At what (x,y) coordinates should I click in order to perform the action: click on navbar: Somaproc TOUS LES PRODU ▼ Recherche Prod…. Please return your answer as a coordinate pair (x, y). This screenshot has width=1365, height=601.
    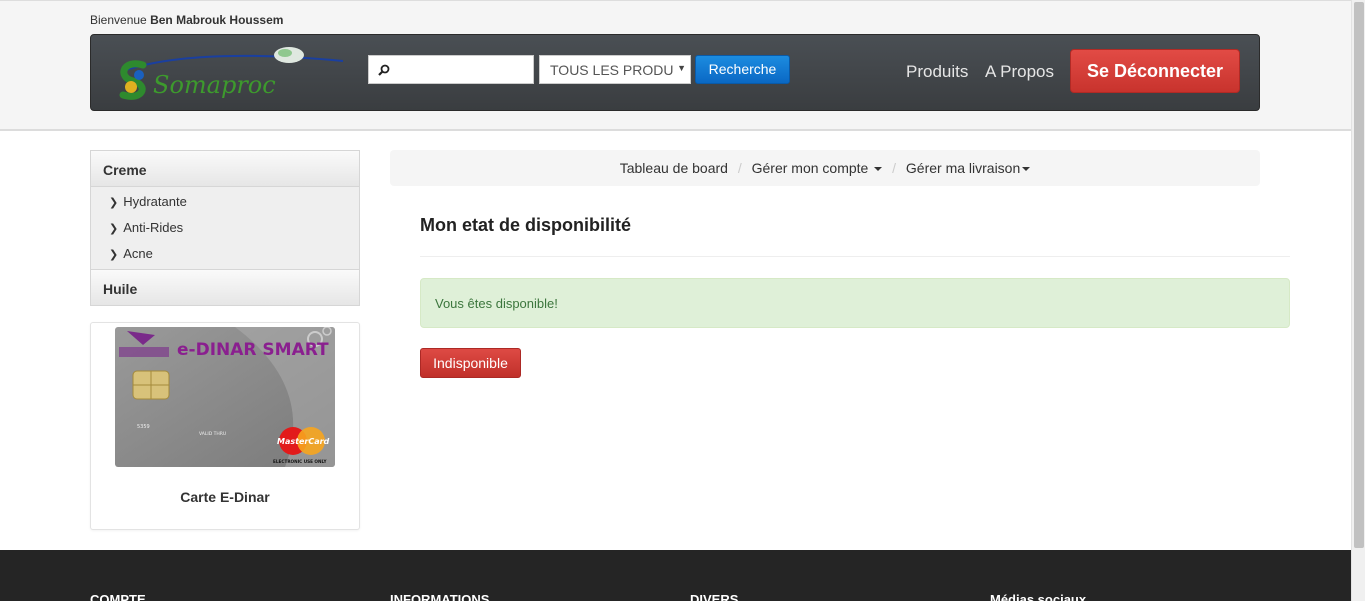
    Looking at the image, I should click on (675, 72).